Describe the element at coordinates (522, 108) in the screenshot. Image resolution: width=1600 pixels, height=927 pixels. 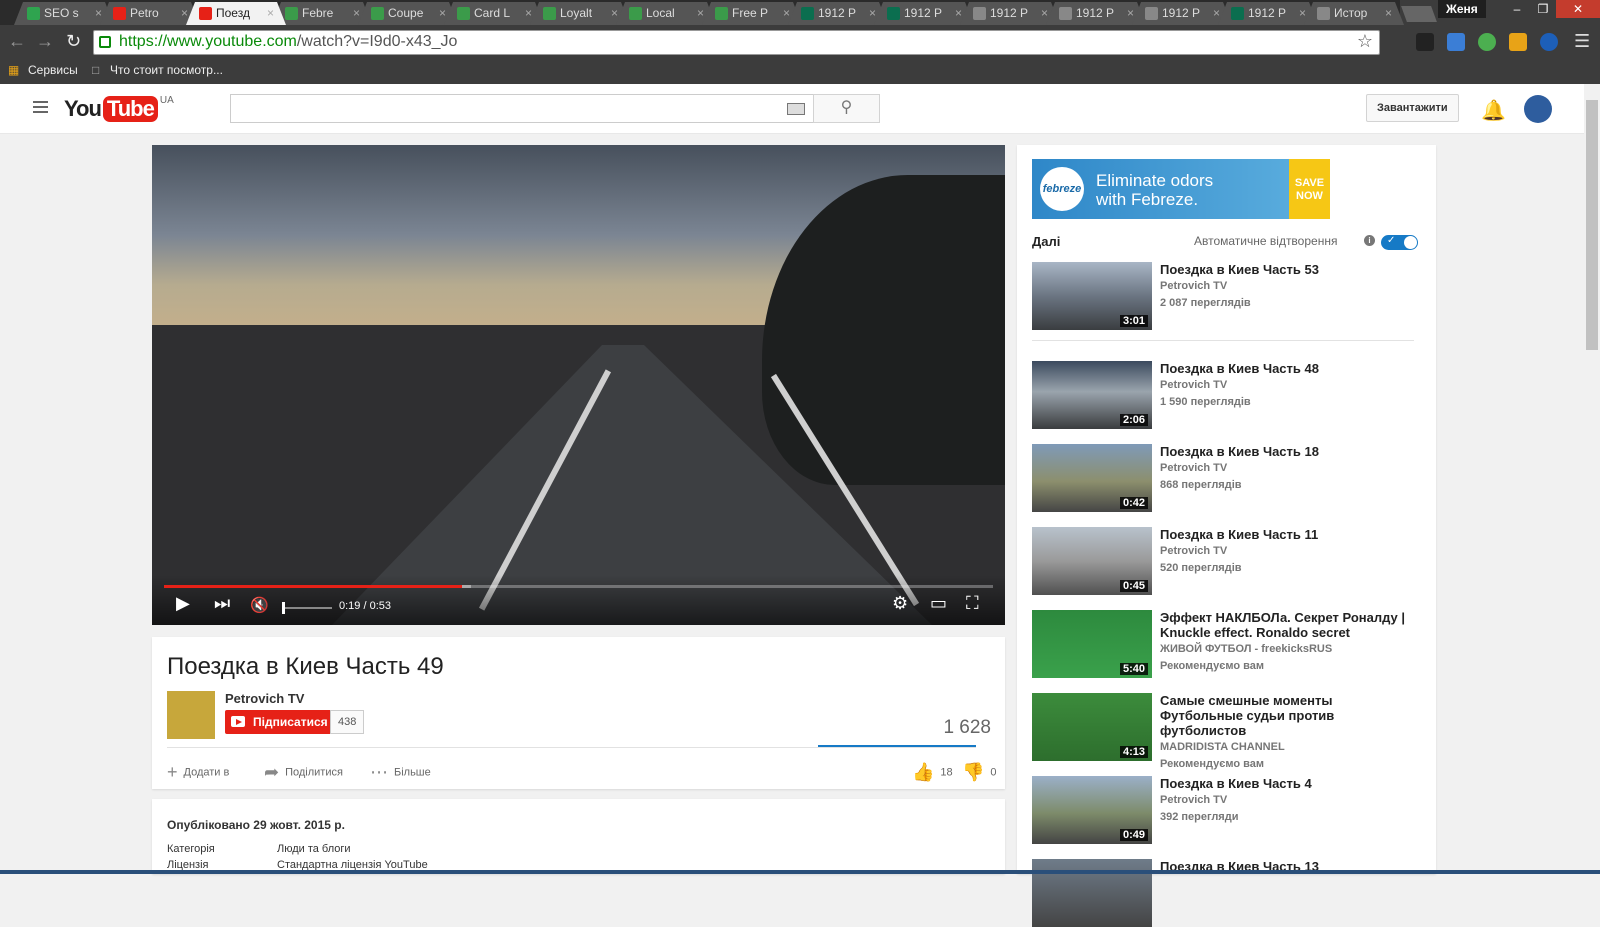
I see `search-input` at that location.